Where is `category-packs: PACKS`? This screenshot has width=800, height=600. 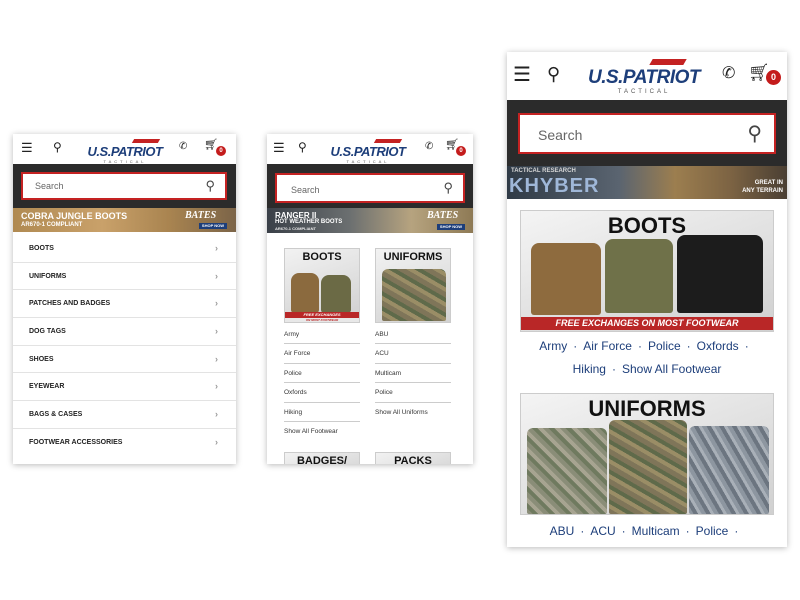 category-packs: PACKS is located at coordinates (413, 458).